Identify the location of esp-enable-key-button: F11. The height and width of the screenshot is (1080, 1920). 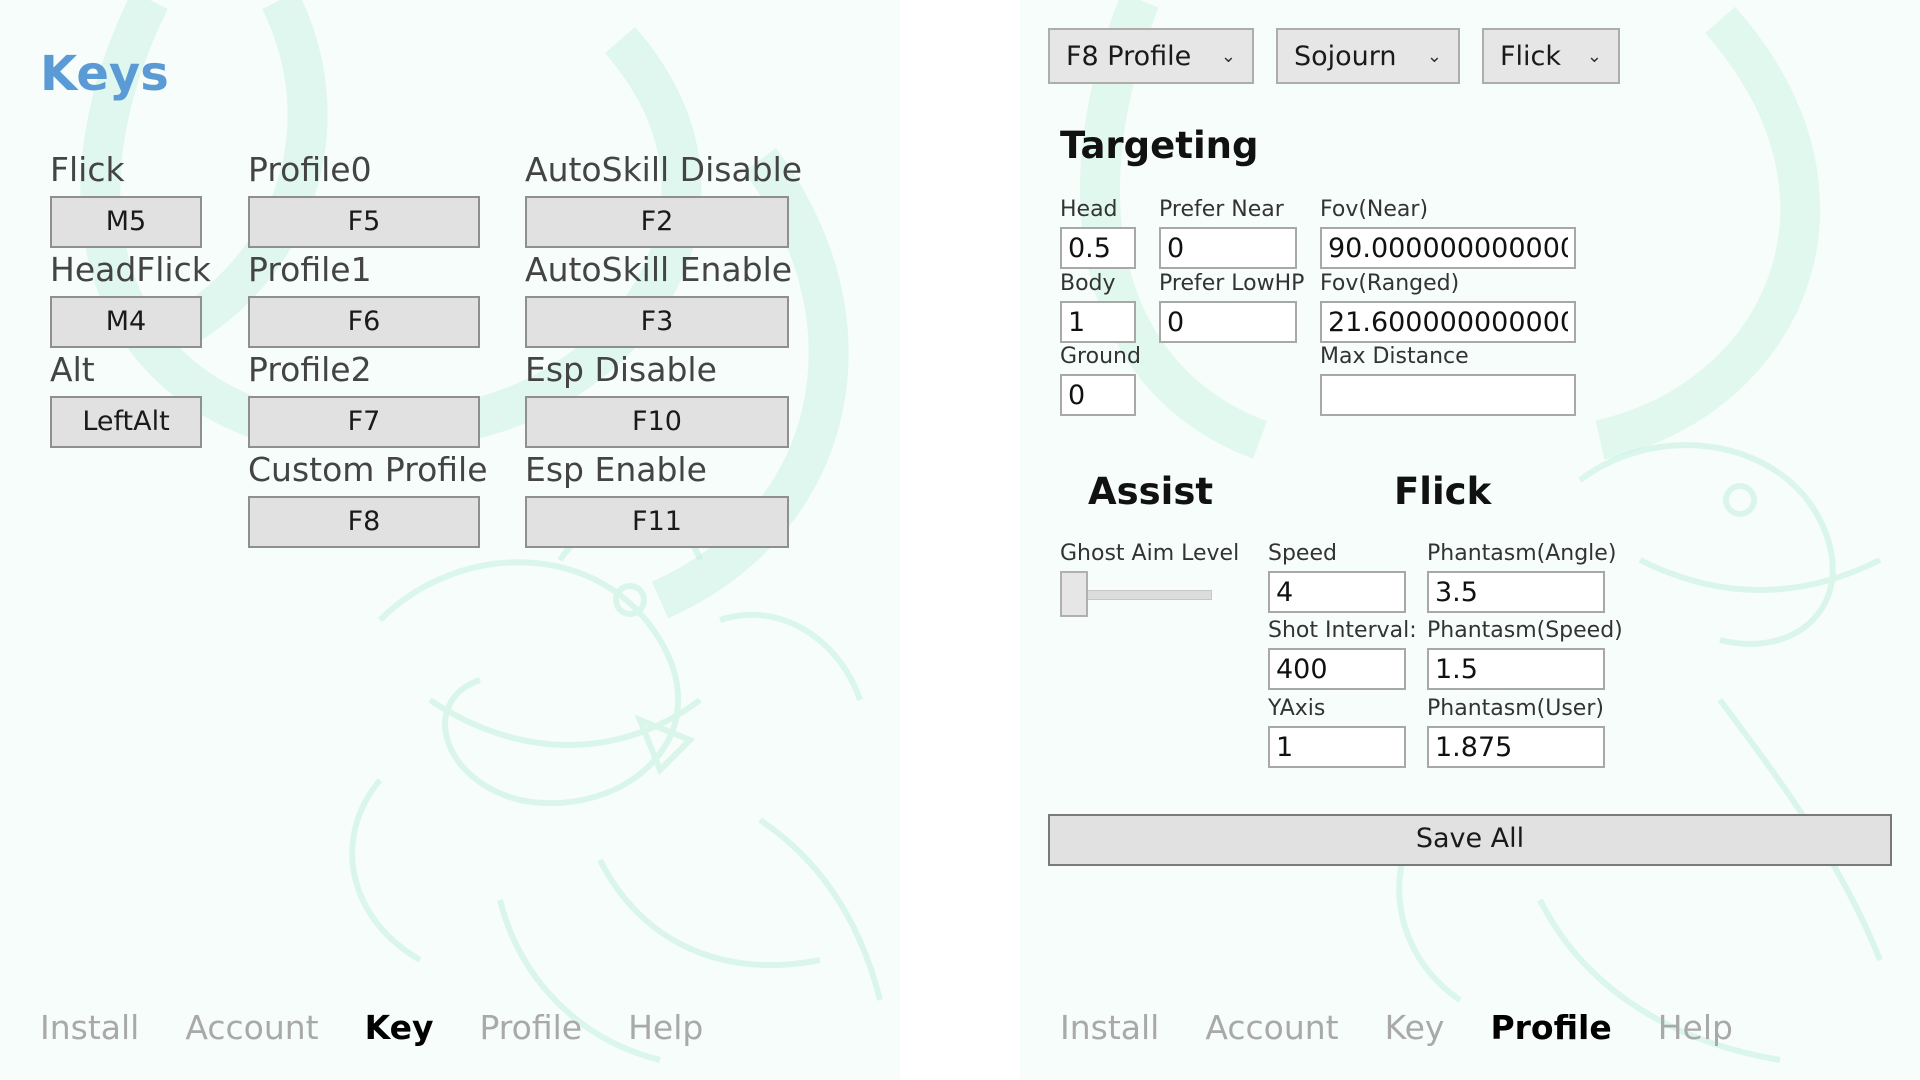
(657, 522).